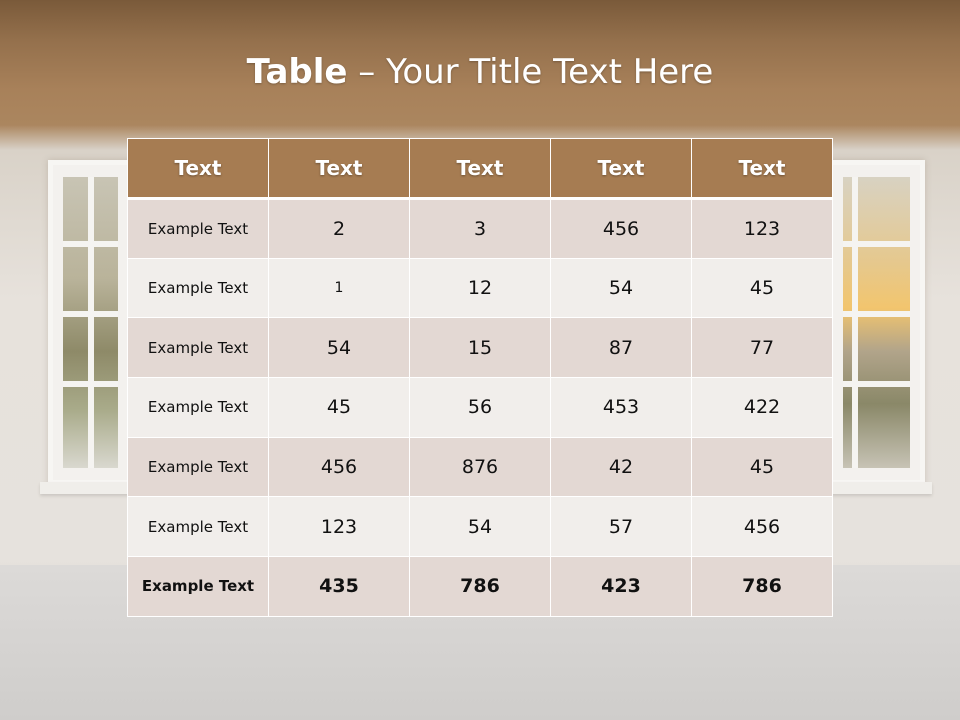 The image size is (960, 720). I want to click on table-cell: 12, so click(480, 288).